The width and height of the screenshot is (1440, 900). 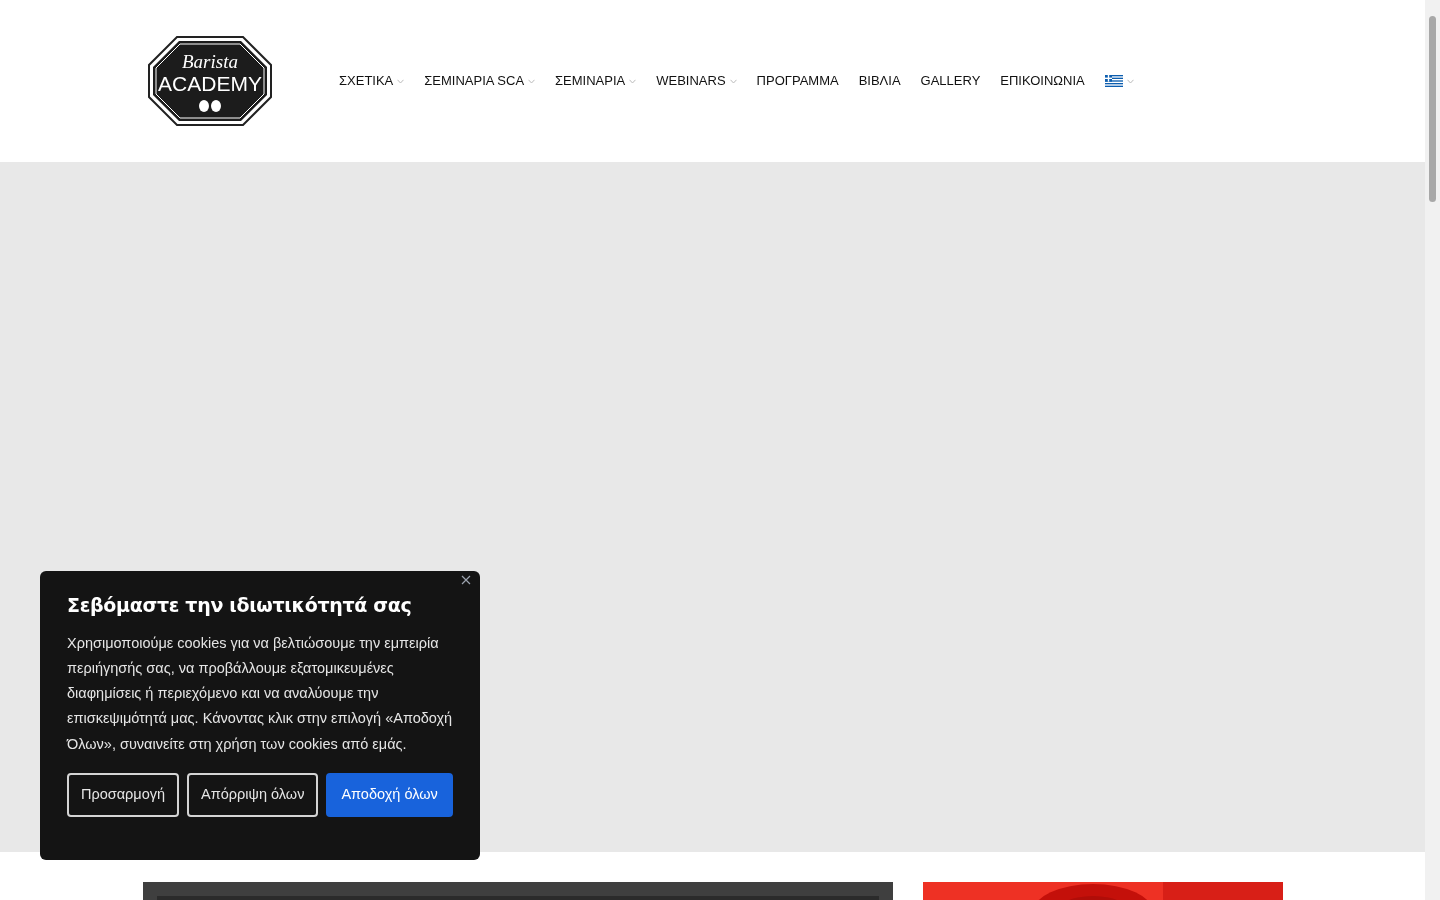 What do you see at coordinates (696, 81) in the screenshot?
I see `nav-link: WEBINARS` at bounding box center [696, 81].